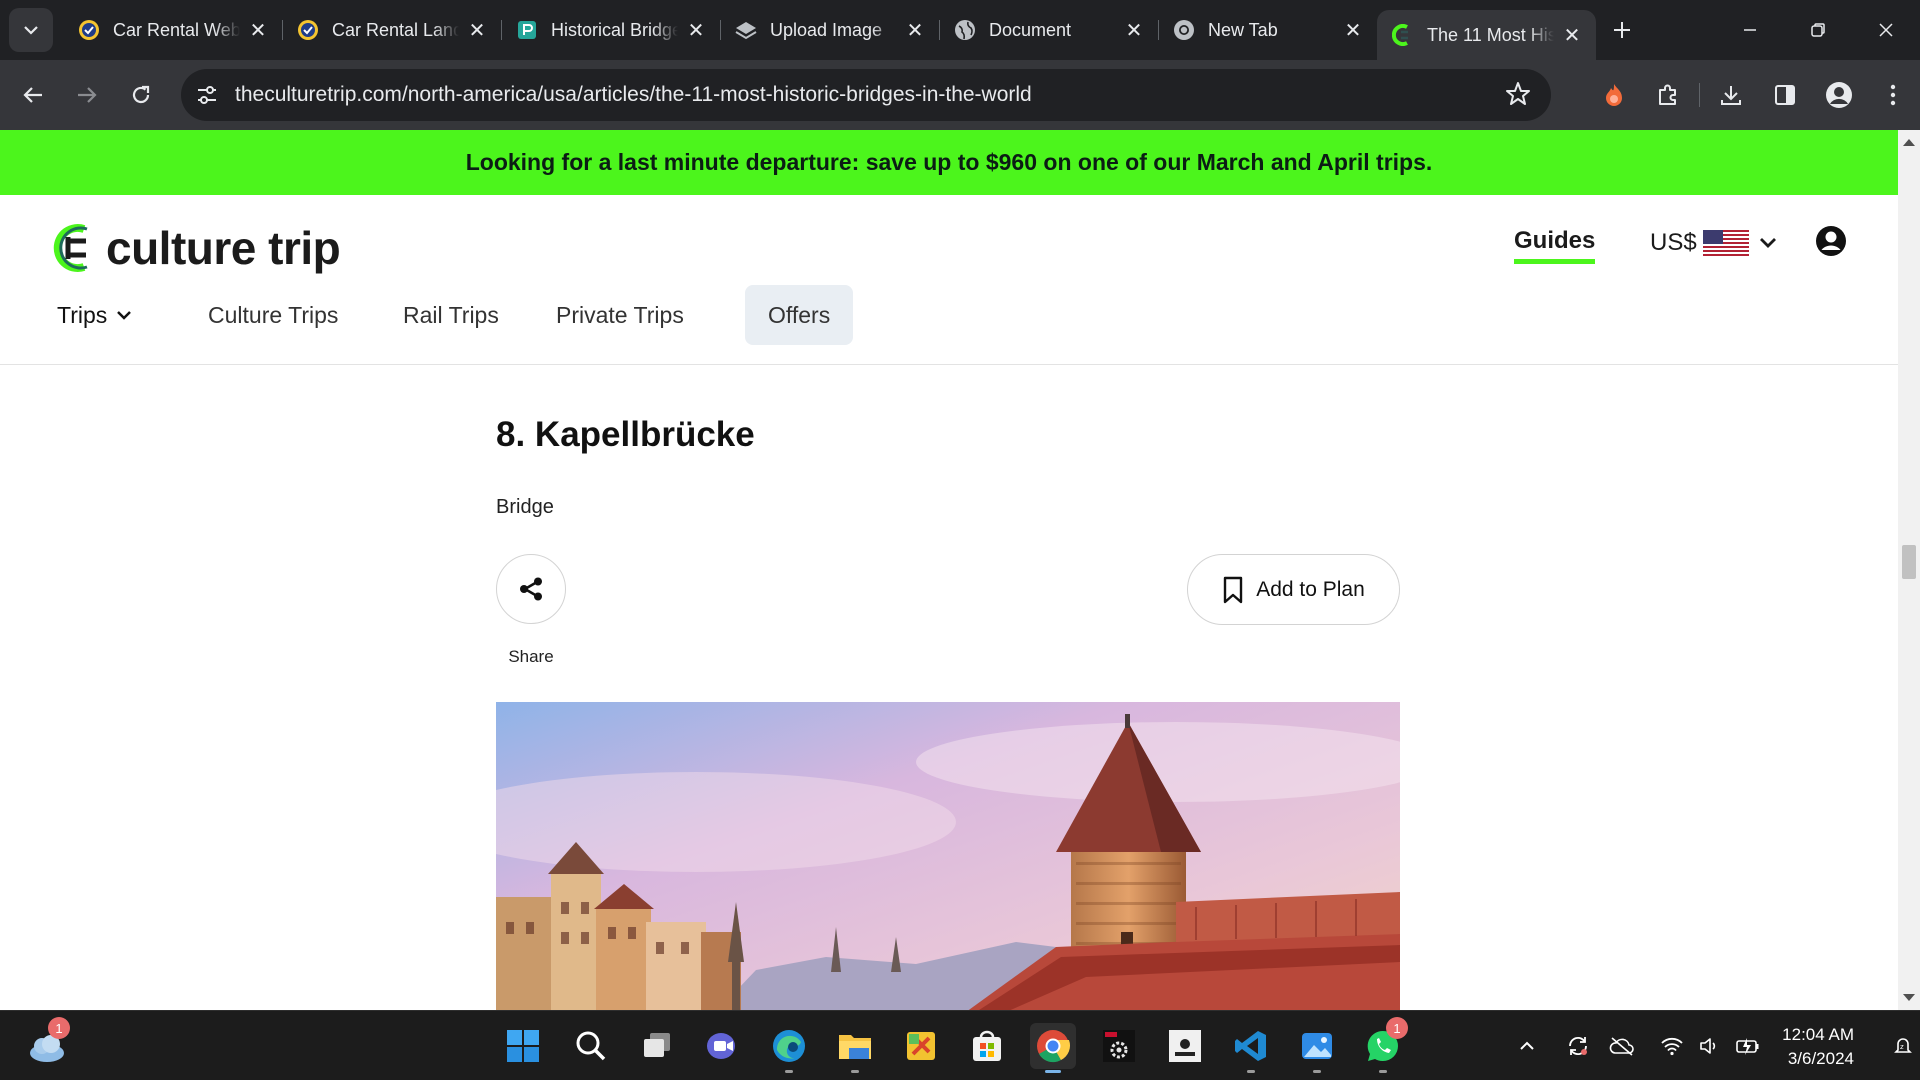  I want to click on store-icon, so click(987, 1045).